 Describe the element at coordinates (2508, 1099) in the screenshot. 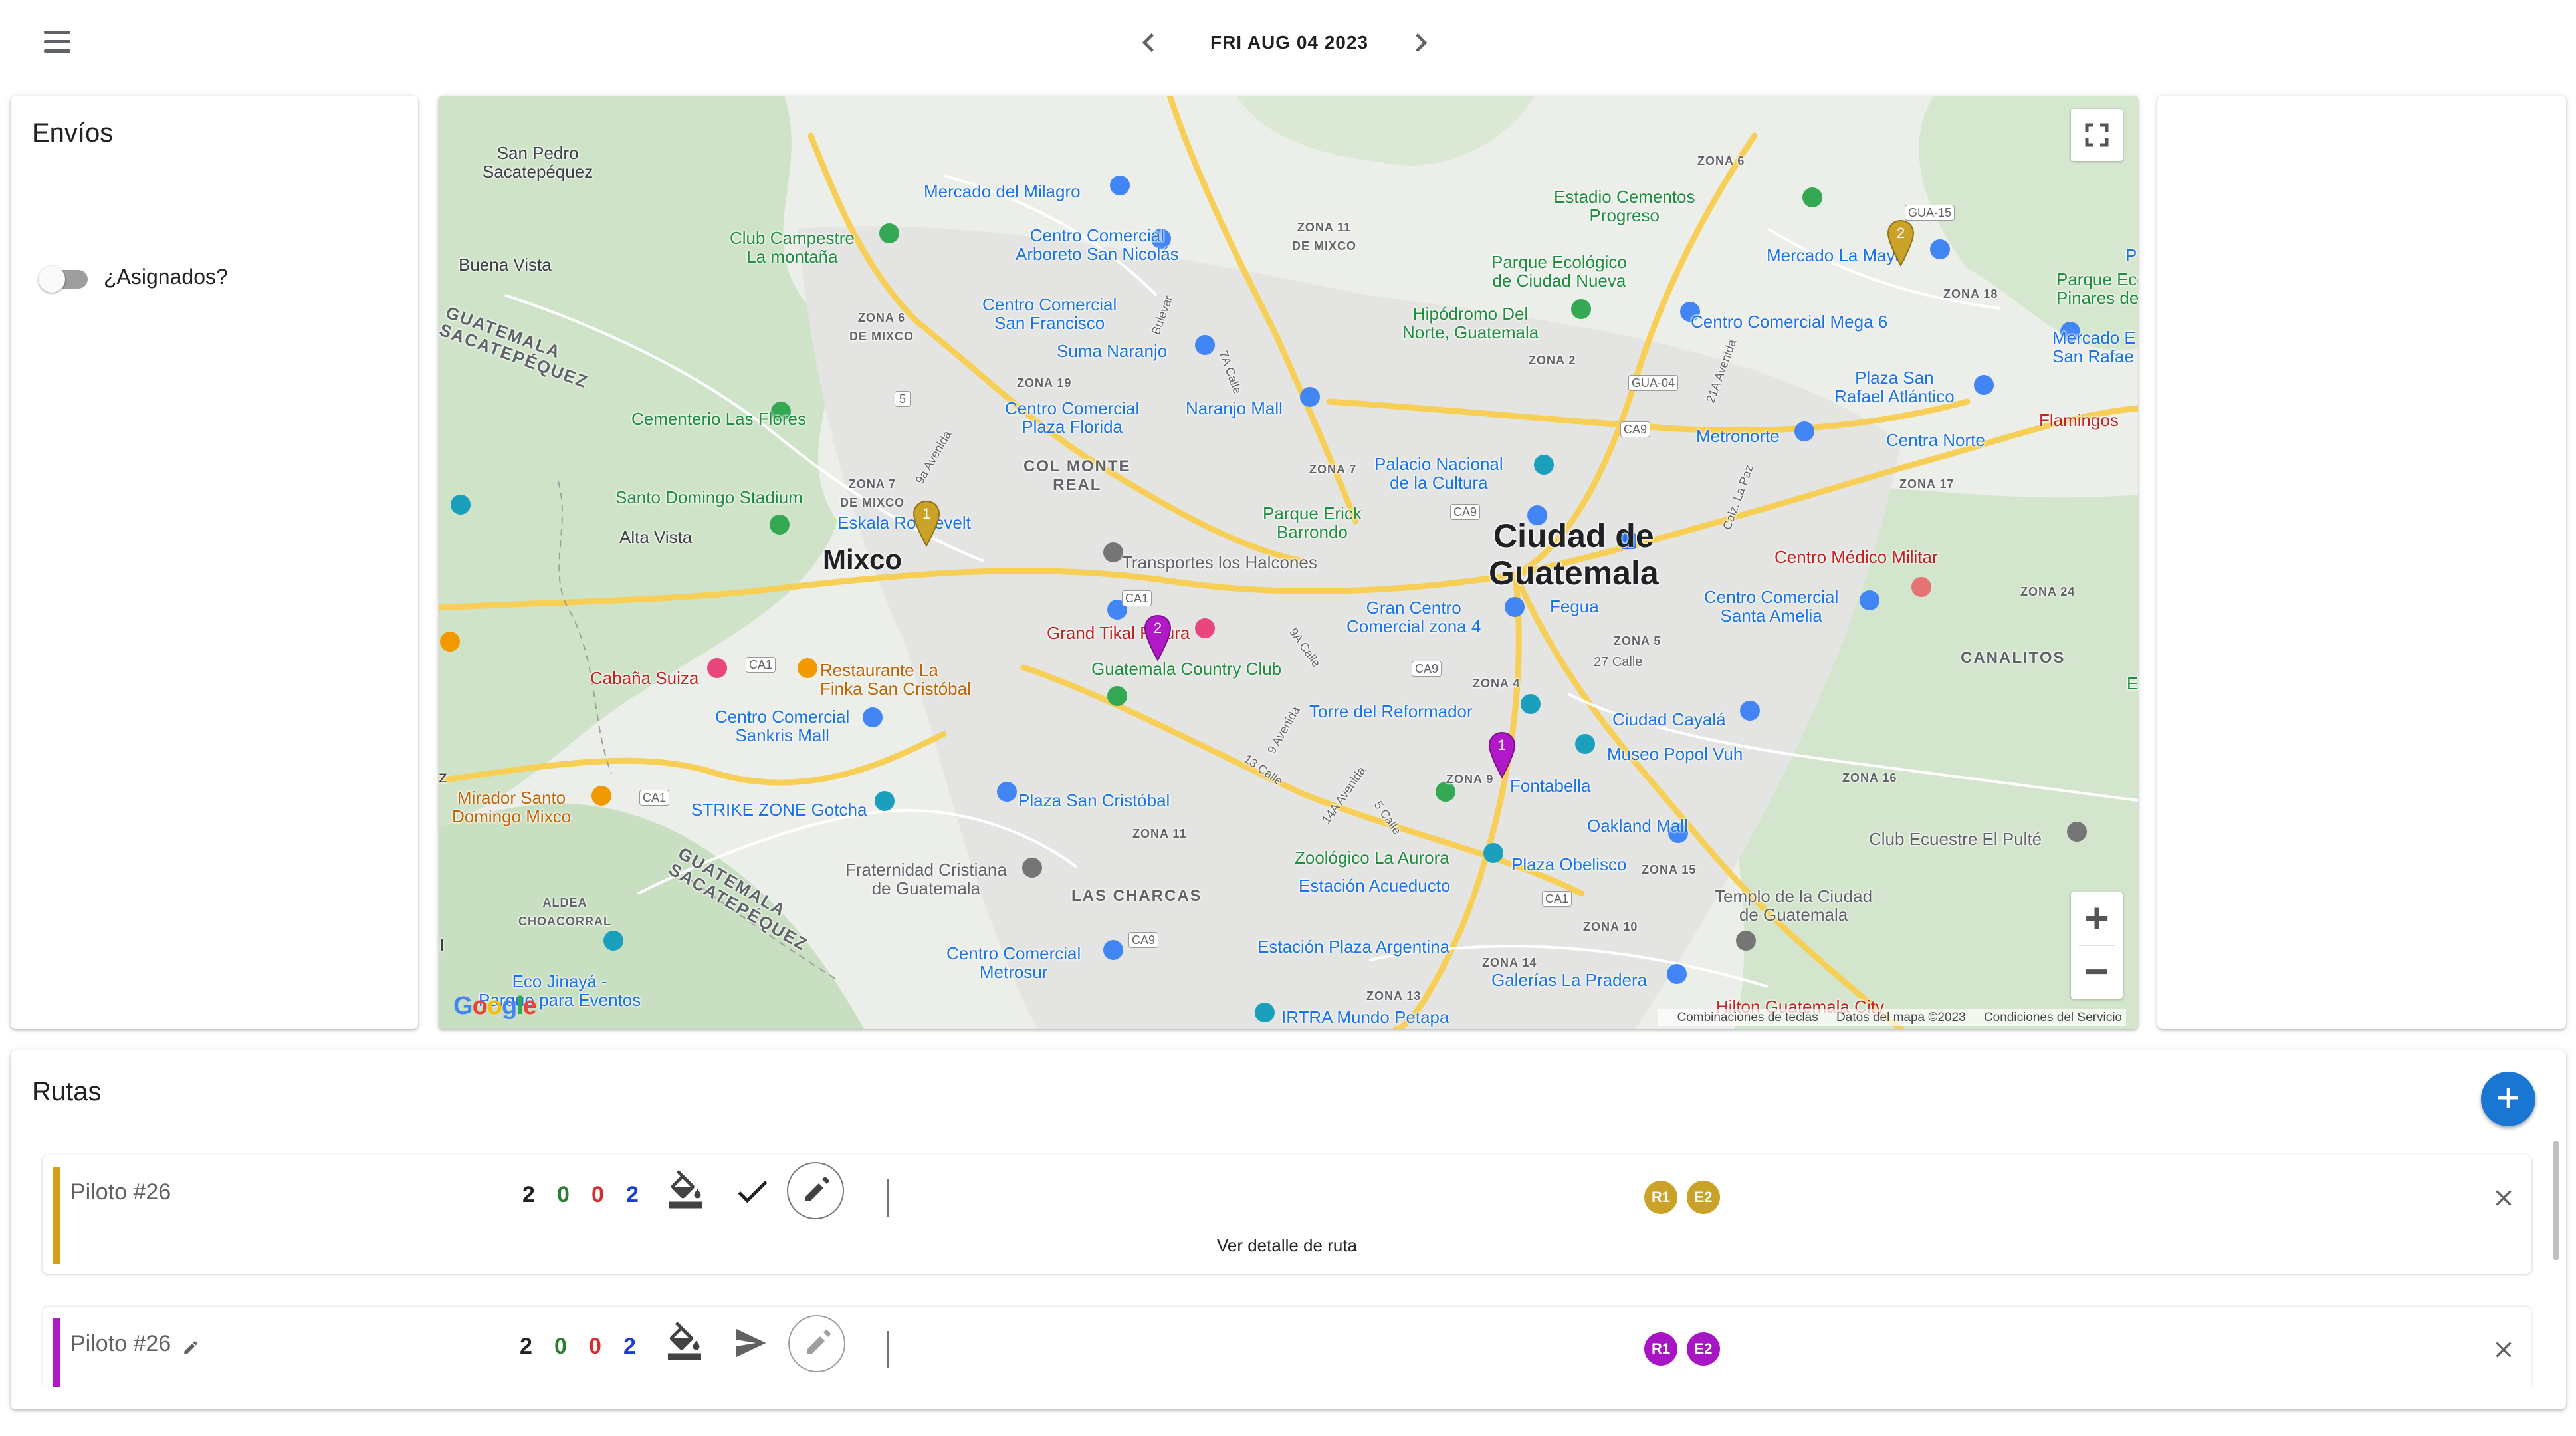

I see `add-route-button: +` at that location.